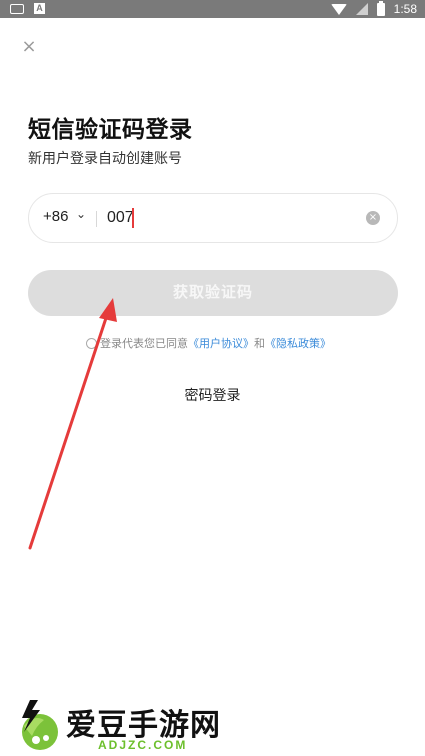 This screenshot has height=756, width=425. I want to click on chevron-down-icon: ⌄, so click(81, 214).